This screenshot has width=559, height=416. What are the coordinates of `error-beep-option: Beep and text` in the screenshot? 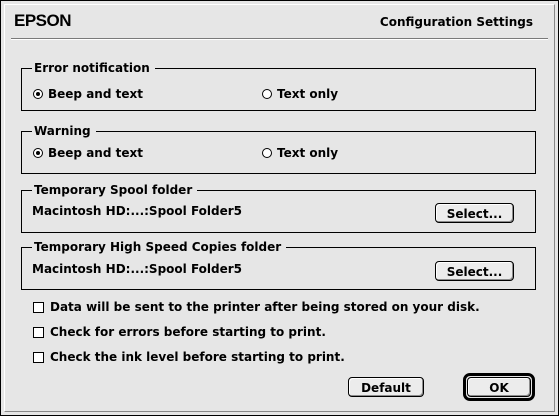 It's located at (88, 94).